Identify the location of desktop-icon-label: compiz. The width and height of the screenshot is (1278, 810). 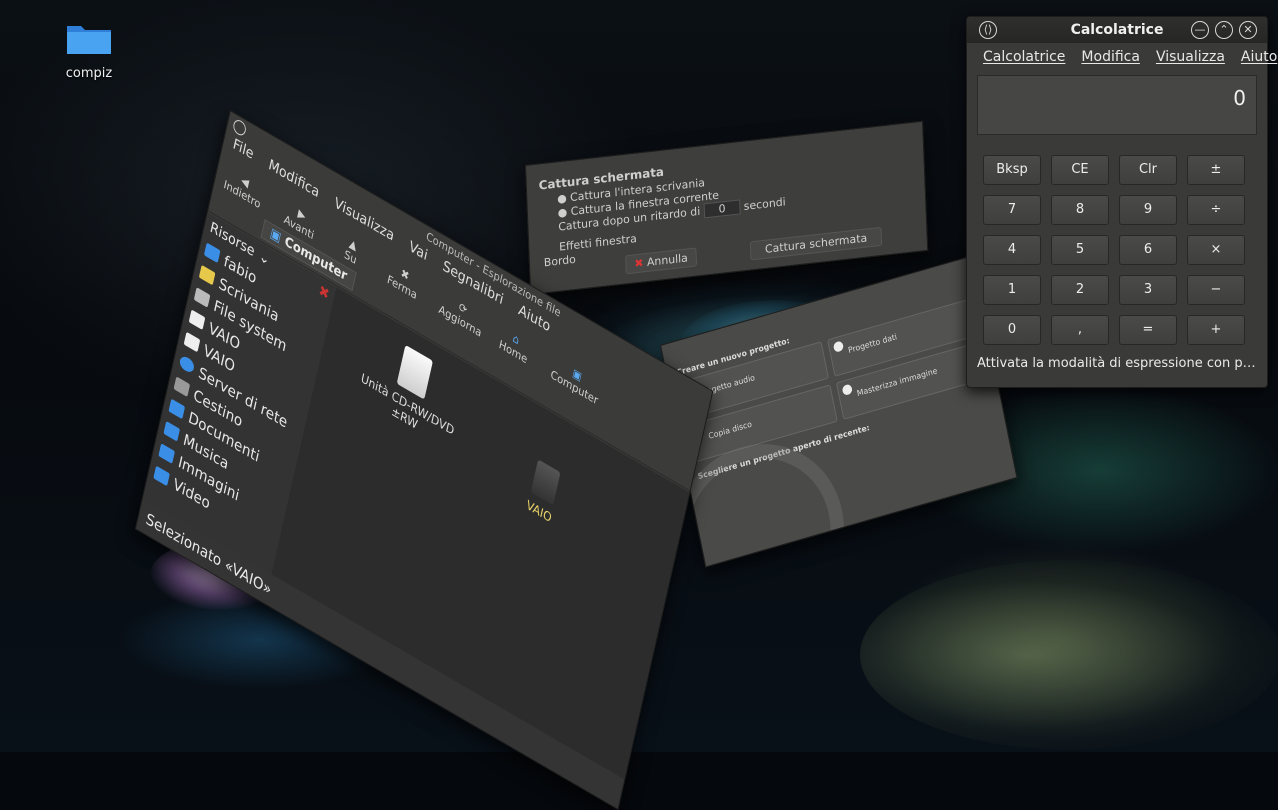
(89, 73).